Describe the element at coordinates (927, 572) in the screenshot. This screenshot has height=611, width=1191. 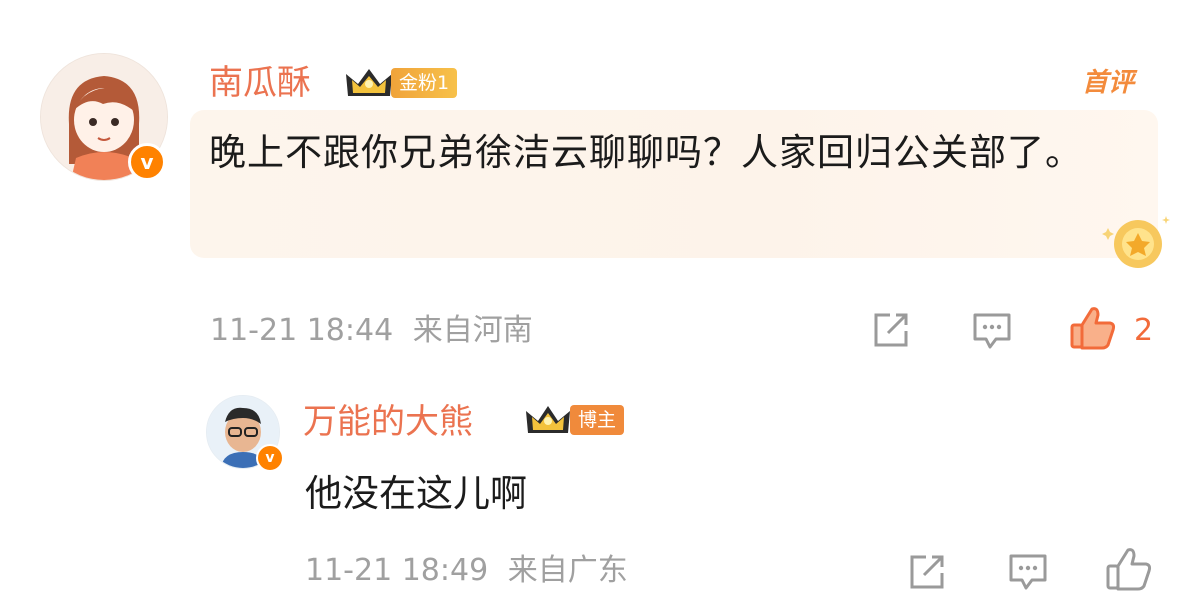
I see `reply-share-icon` at that location.